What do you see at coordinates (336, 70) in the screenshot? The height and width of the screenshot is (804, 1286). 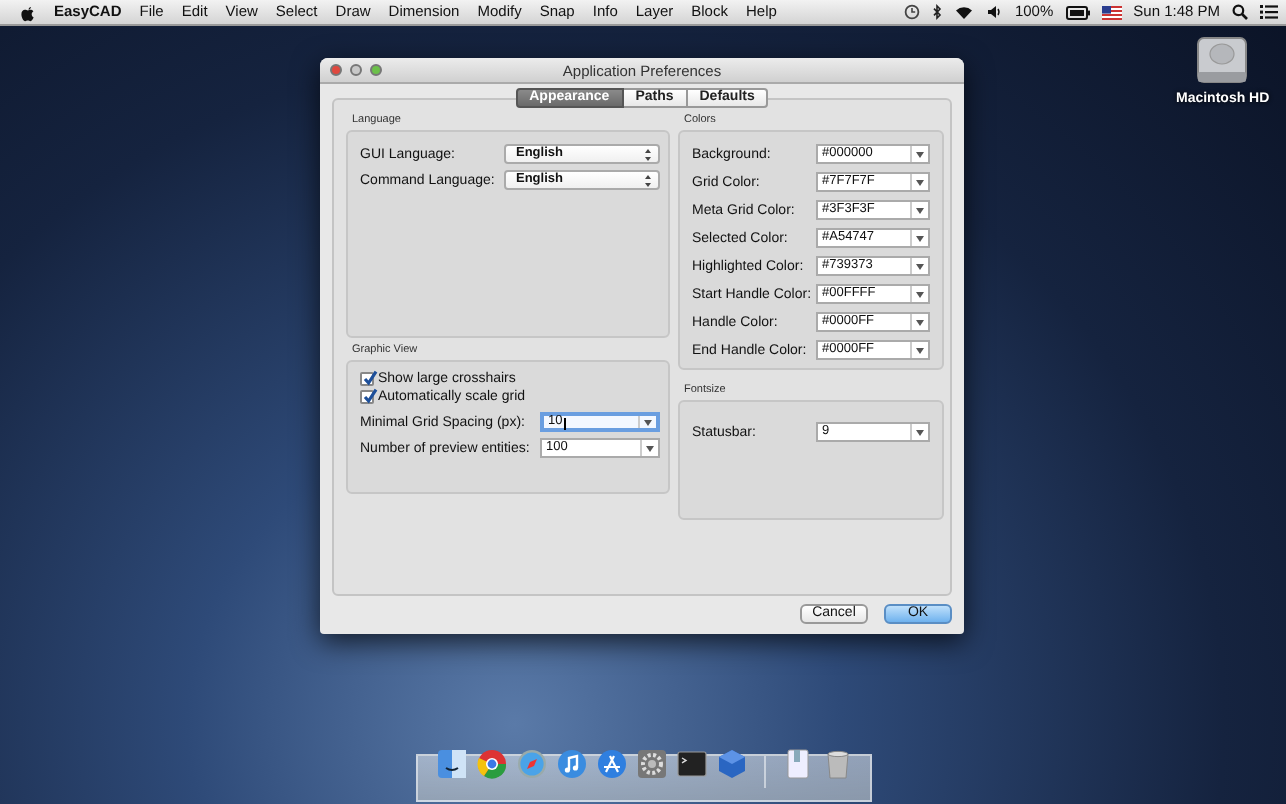 I see `close-button` at bounding box center [336, 70].